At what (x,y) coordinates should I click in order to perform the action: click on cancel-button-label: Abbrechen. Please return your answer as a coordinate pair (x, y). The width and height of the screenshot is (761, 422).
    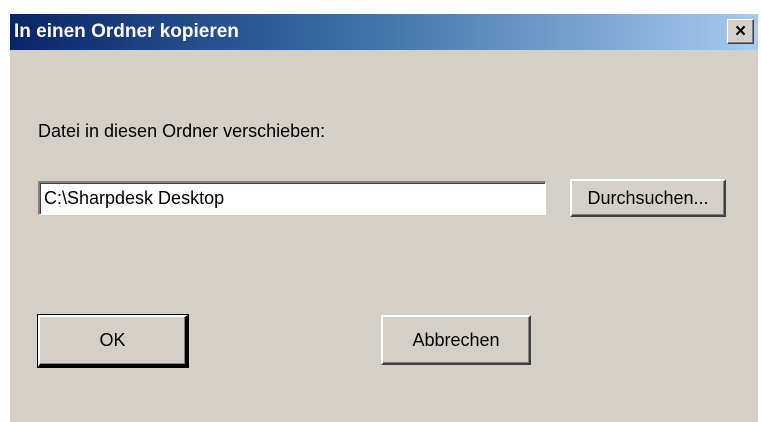
    Looking at the image, I should click on (456, 339).